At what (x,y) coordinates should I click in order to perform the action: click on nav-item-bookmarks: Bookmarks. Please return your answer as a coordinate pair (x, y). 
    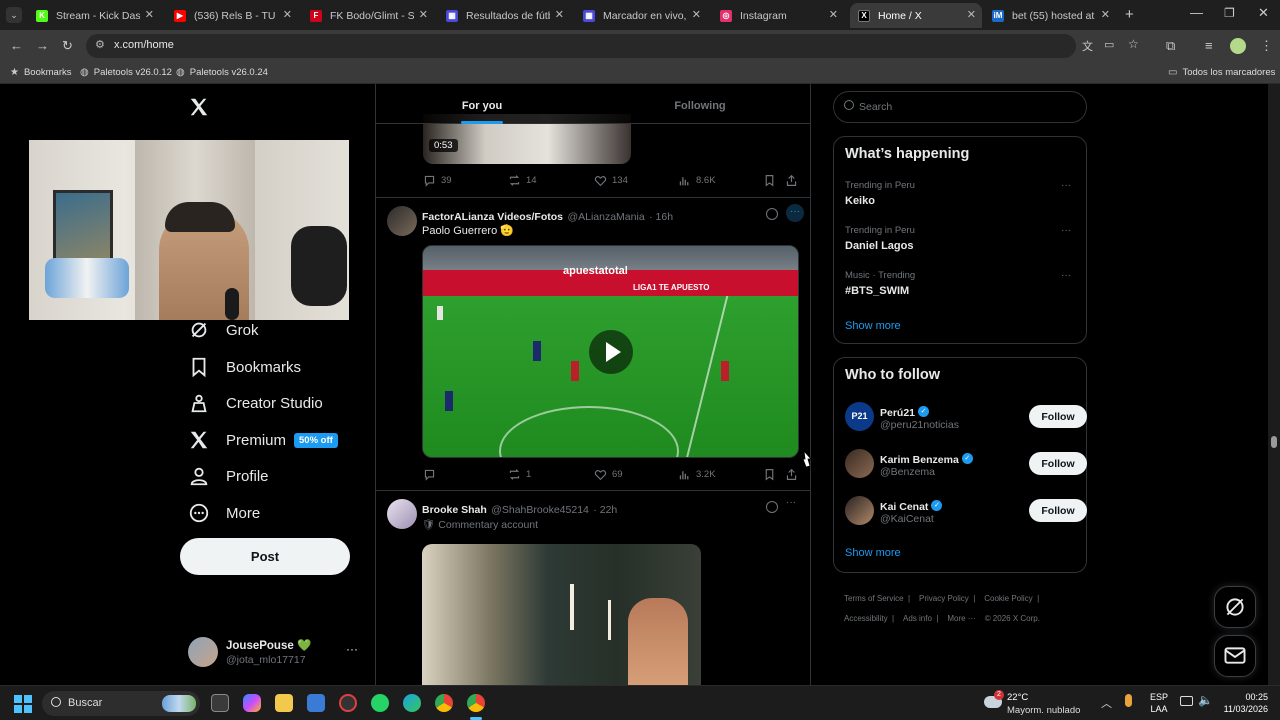
    Looking at the image, I should click on (244, 367).